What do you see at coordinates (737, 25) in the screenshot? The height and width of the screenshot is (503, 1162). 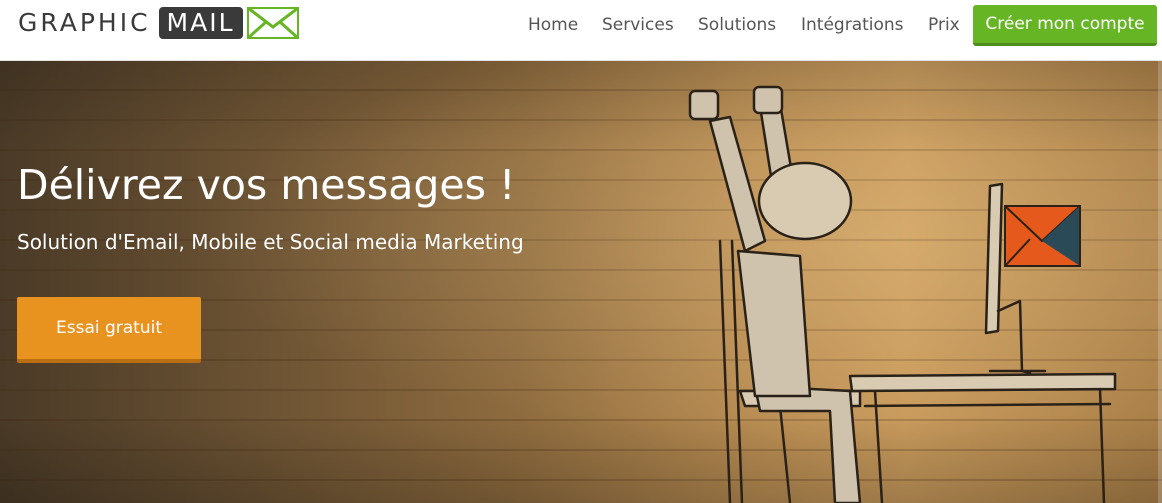 I see `nav-item-solutions: Solutions` at bounding box center [737, 25].